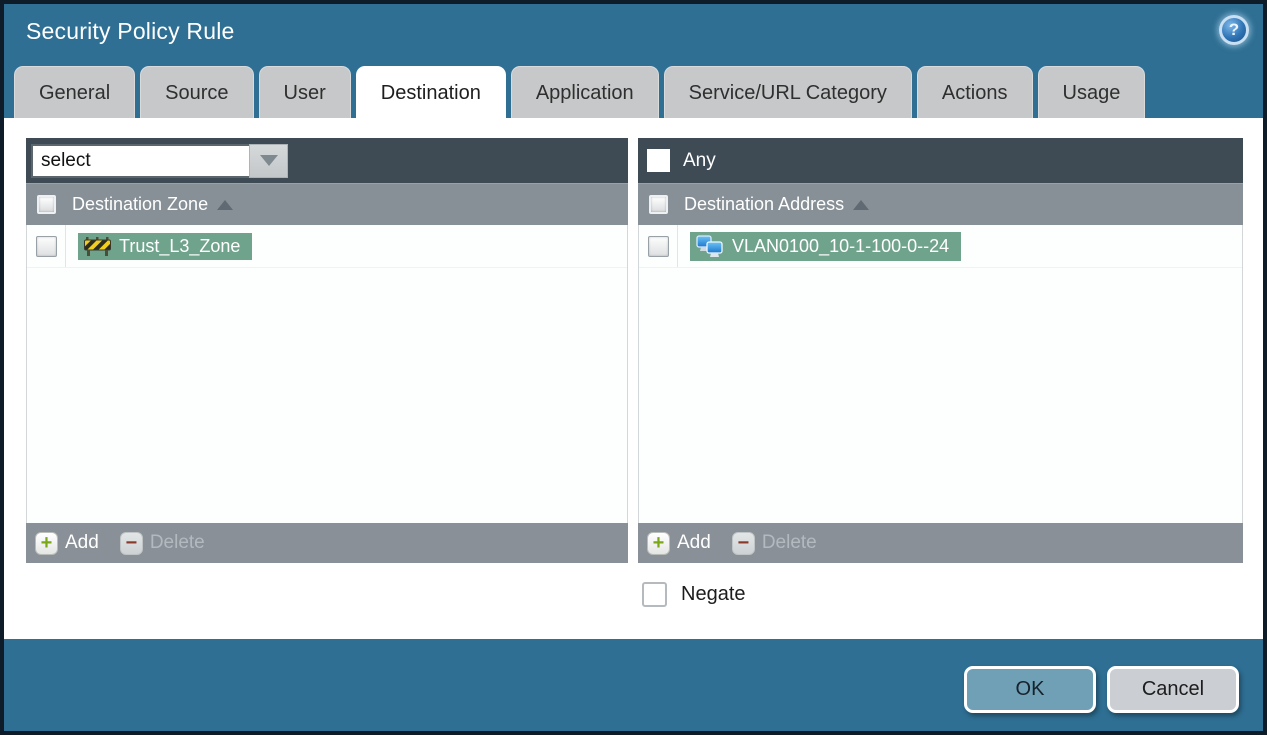 The width and height of the screenshot is (1267, 735). I want to click on zone-entry-label: Trust_L3_Zone, so click(180, 245).